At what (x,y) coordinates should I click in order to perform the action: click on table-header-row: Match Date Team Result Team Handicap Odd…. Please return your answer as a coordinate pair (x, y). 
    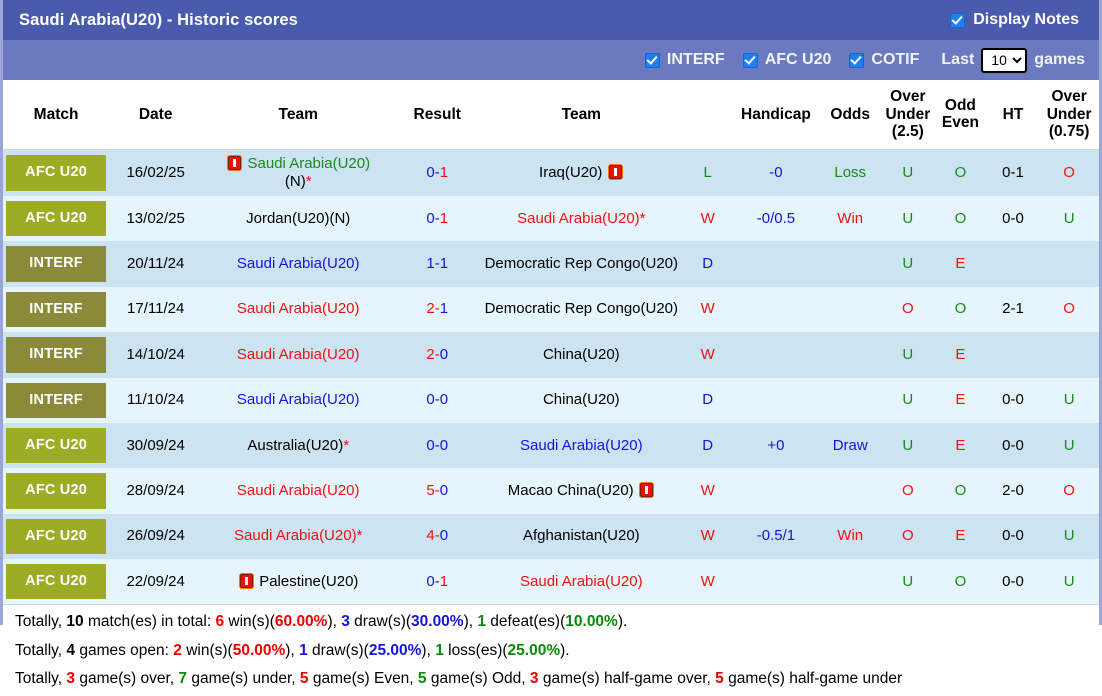
    Looking at the image, I should click on (551, 115).